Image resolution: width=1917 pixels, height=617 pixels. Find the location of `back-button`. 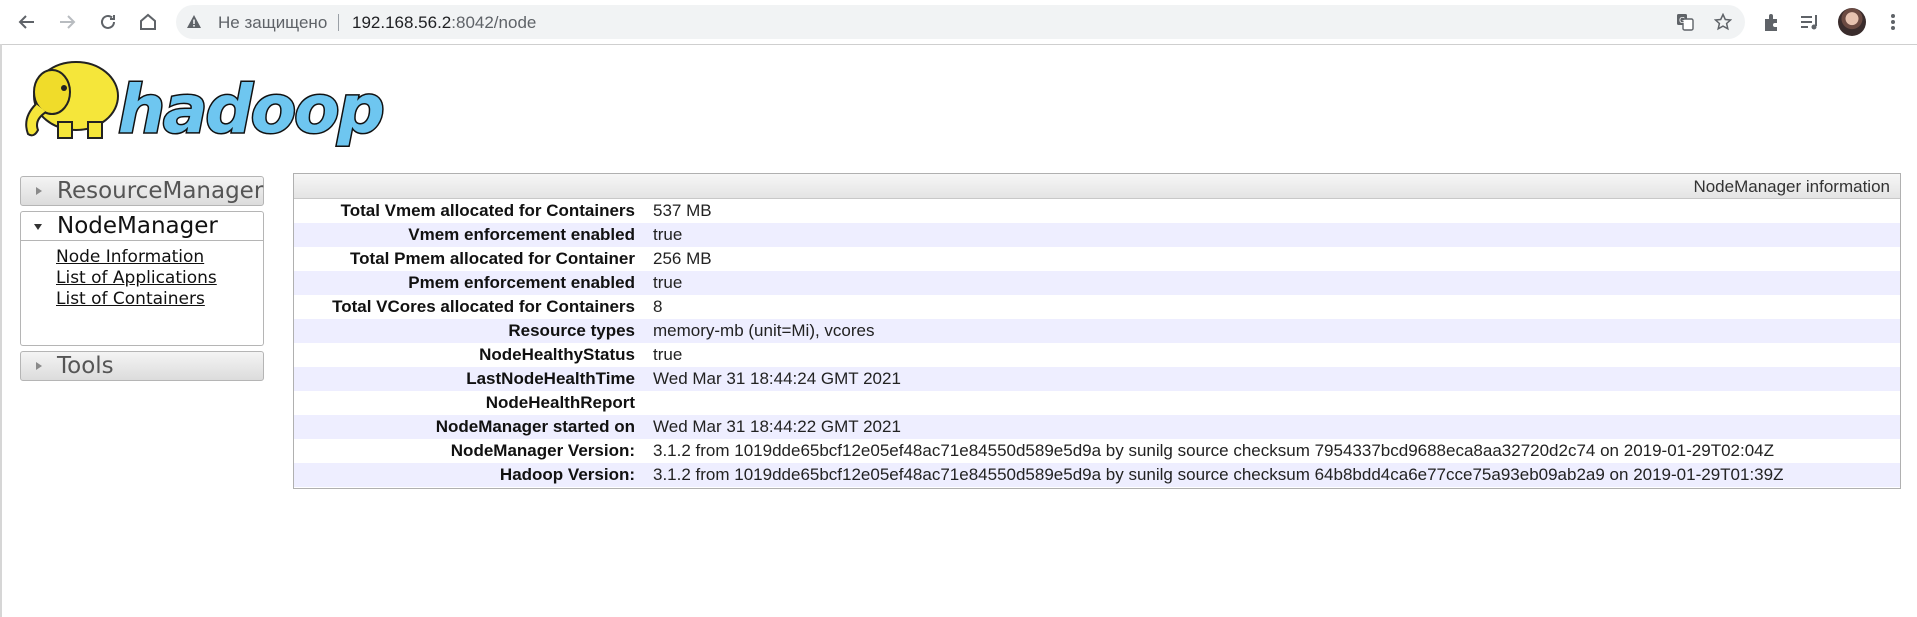

back-button is located at coordinates (27, 22).